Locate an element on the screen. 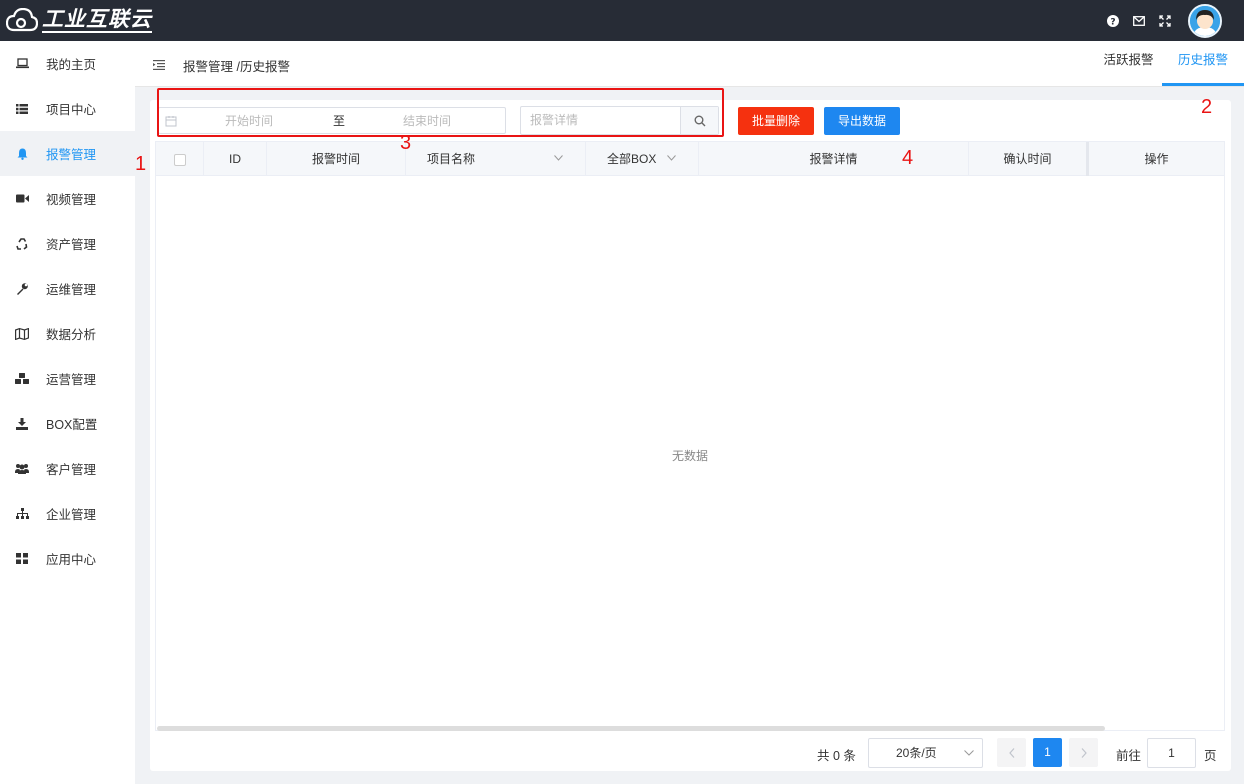  next-page-button is located at coordinates (1083, 752).